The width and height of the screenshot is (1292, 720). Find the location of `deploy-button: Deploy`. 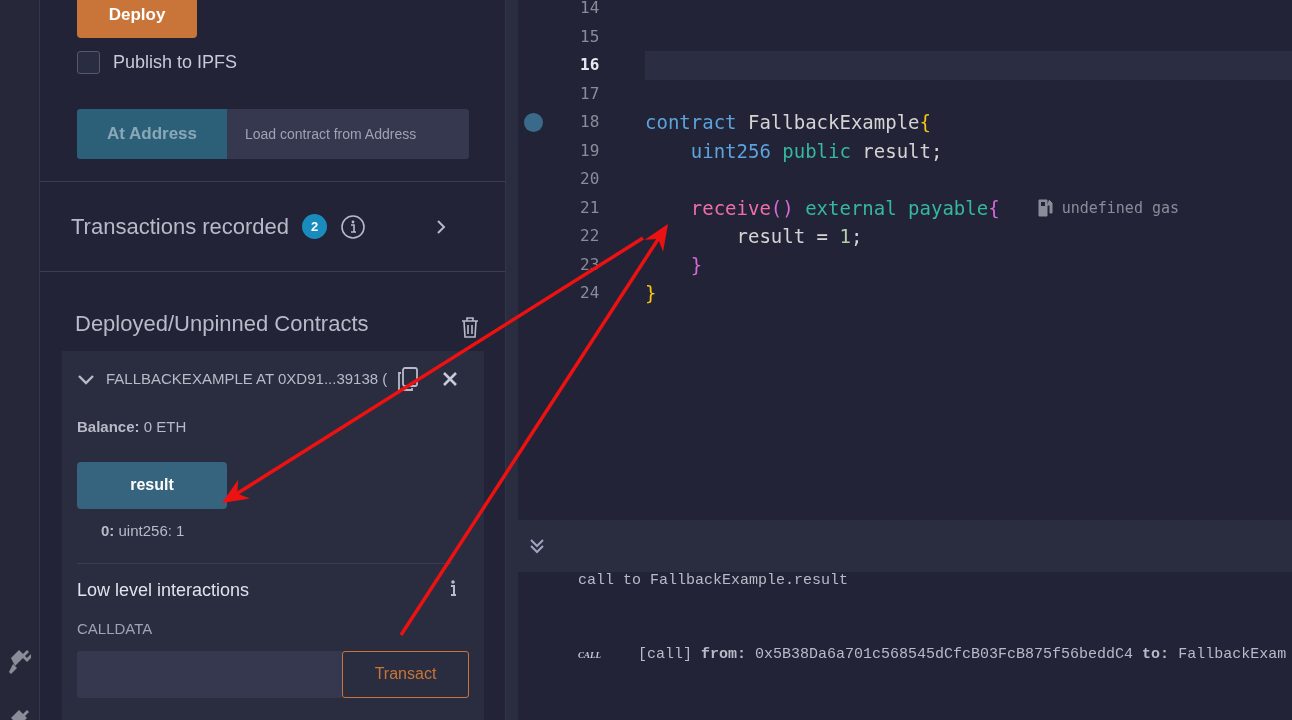

deploy-button: Deploy is located at coordinates (137, 19).